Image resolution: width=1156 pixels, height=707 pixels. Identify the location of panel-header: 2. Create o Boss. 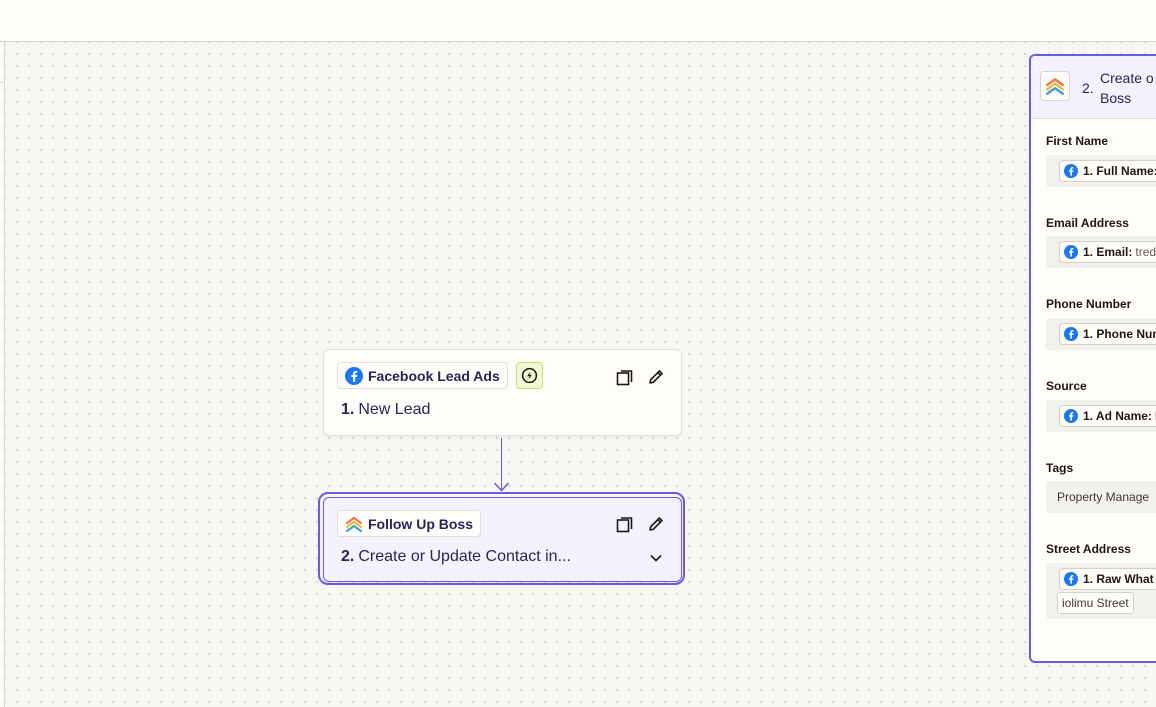
(1093, 87).